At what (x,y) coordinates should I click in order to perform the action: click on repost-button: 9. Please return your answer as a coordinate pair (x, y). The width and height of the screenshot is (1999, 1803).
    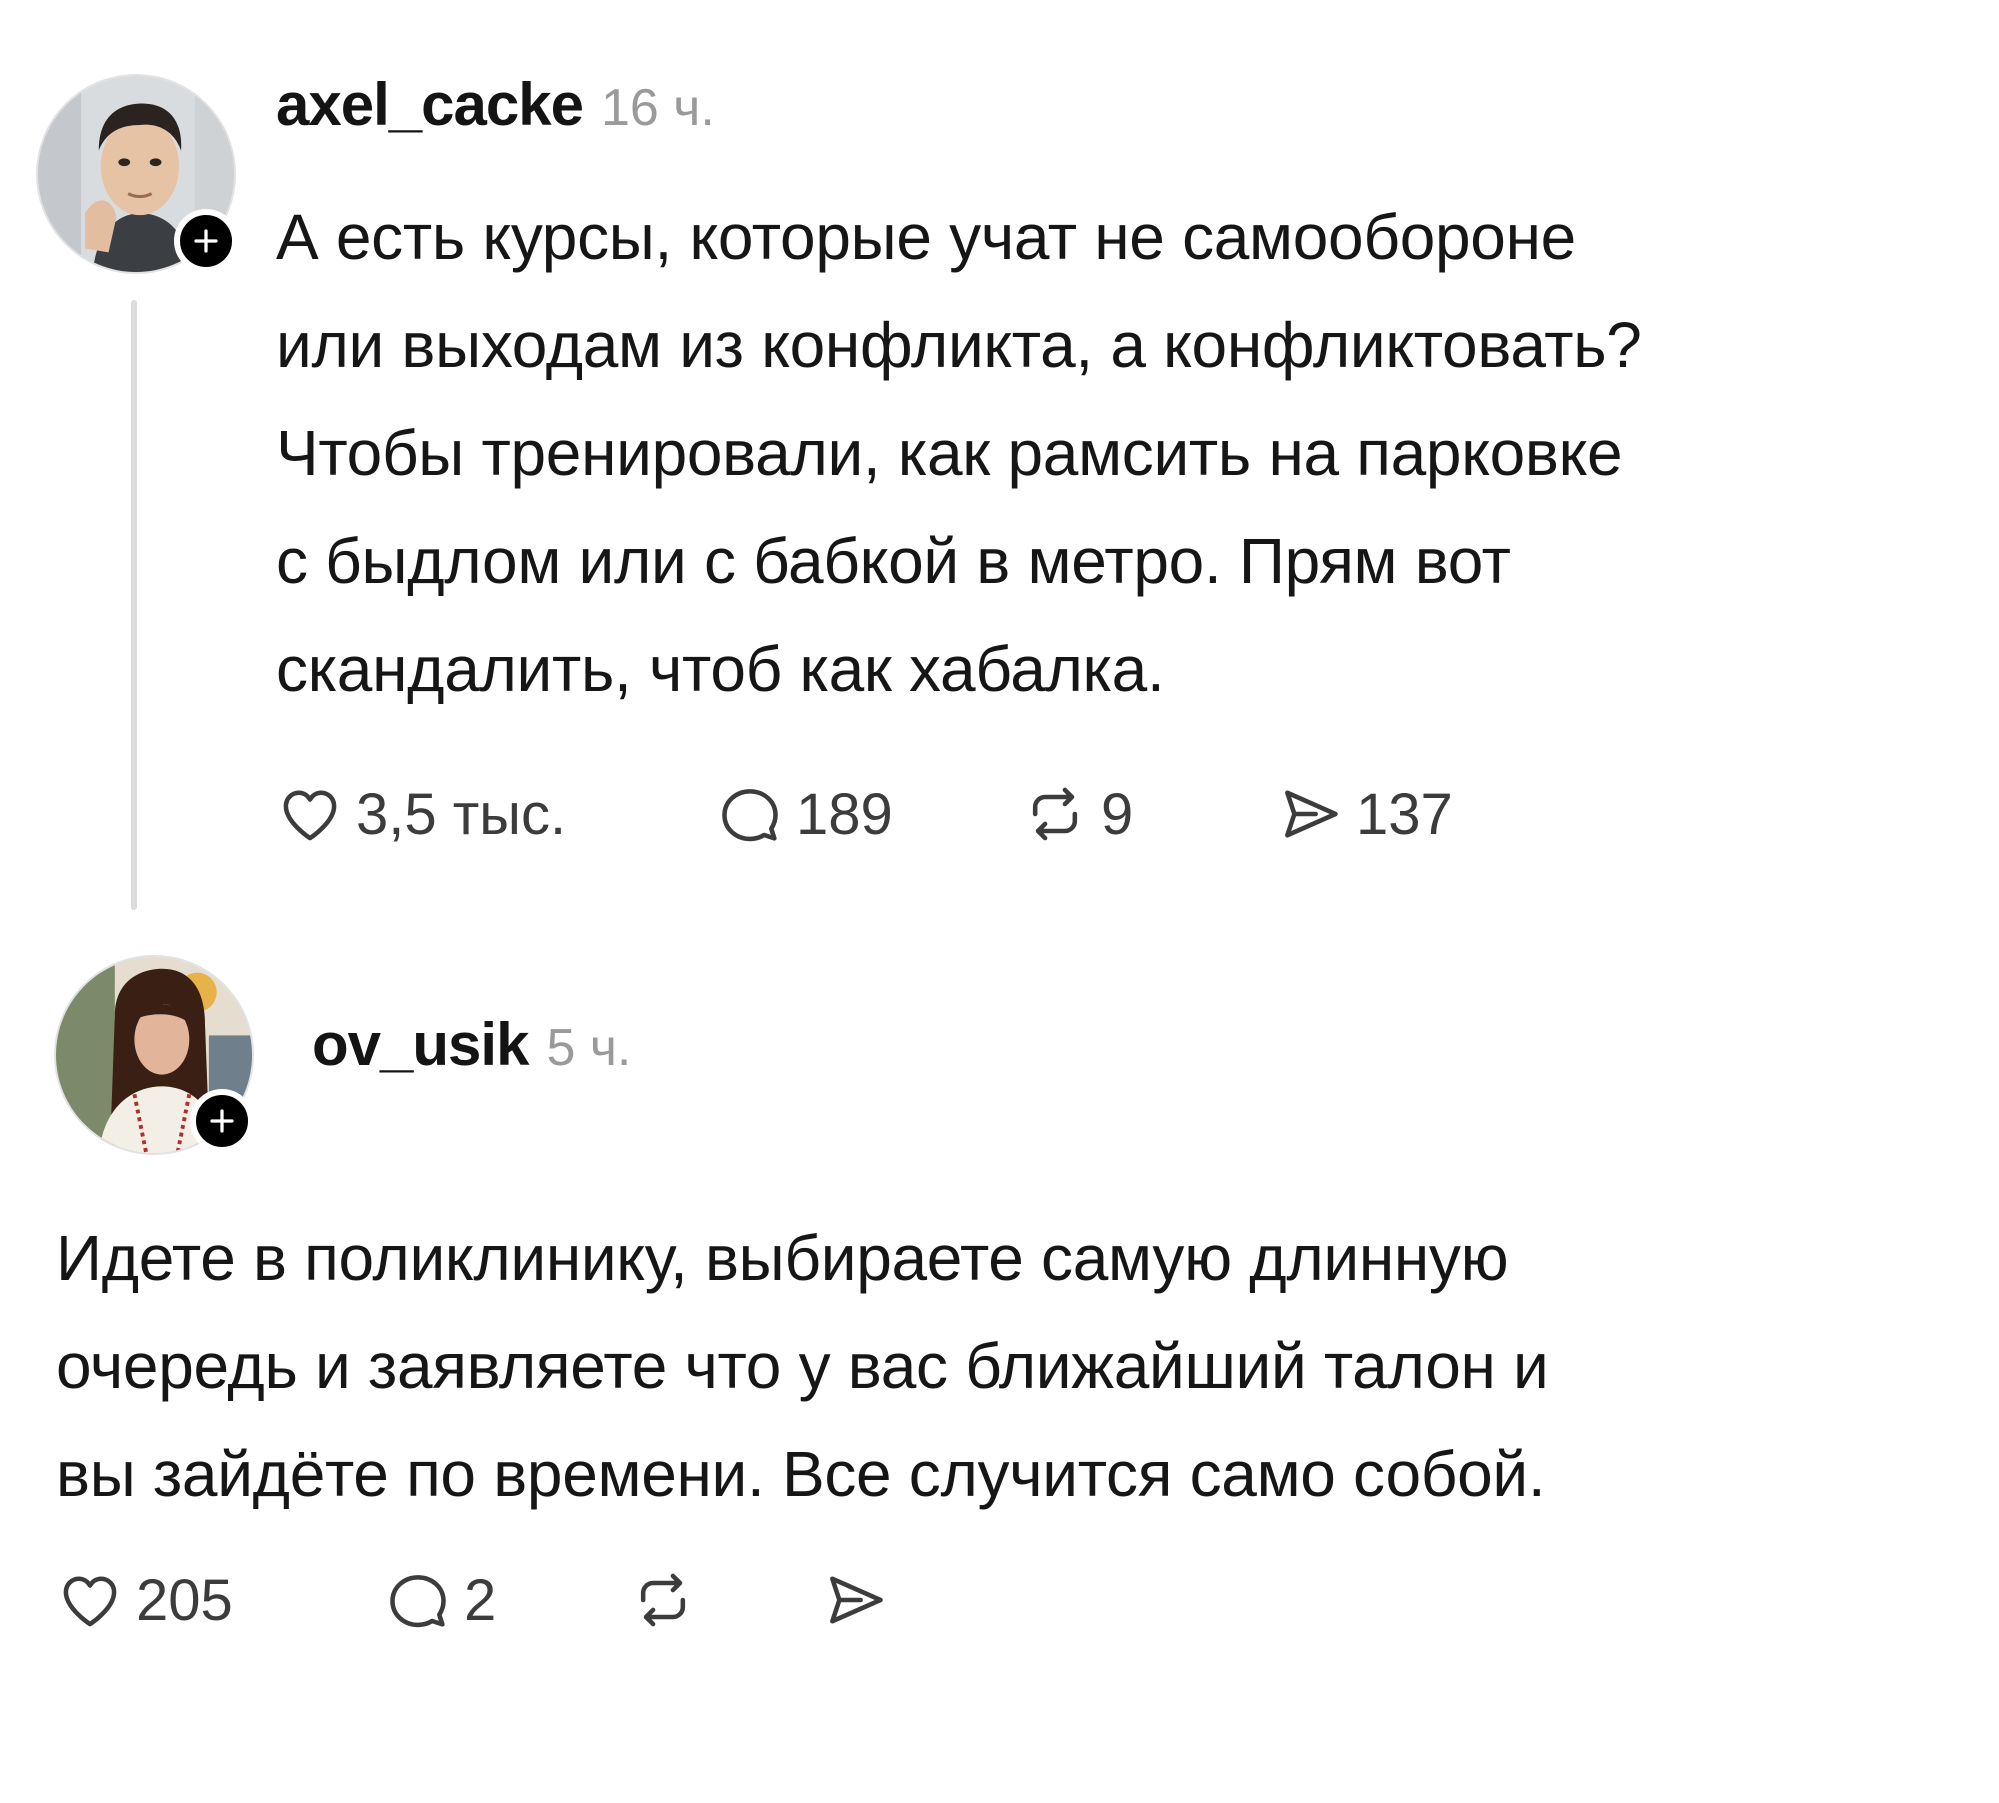
    Looking at the image, I should click on (1148, 814).